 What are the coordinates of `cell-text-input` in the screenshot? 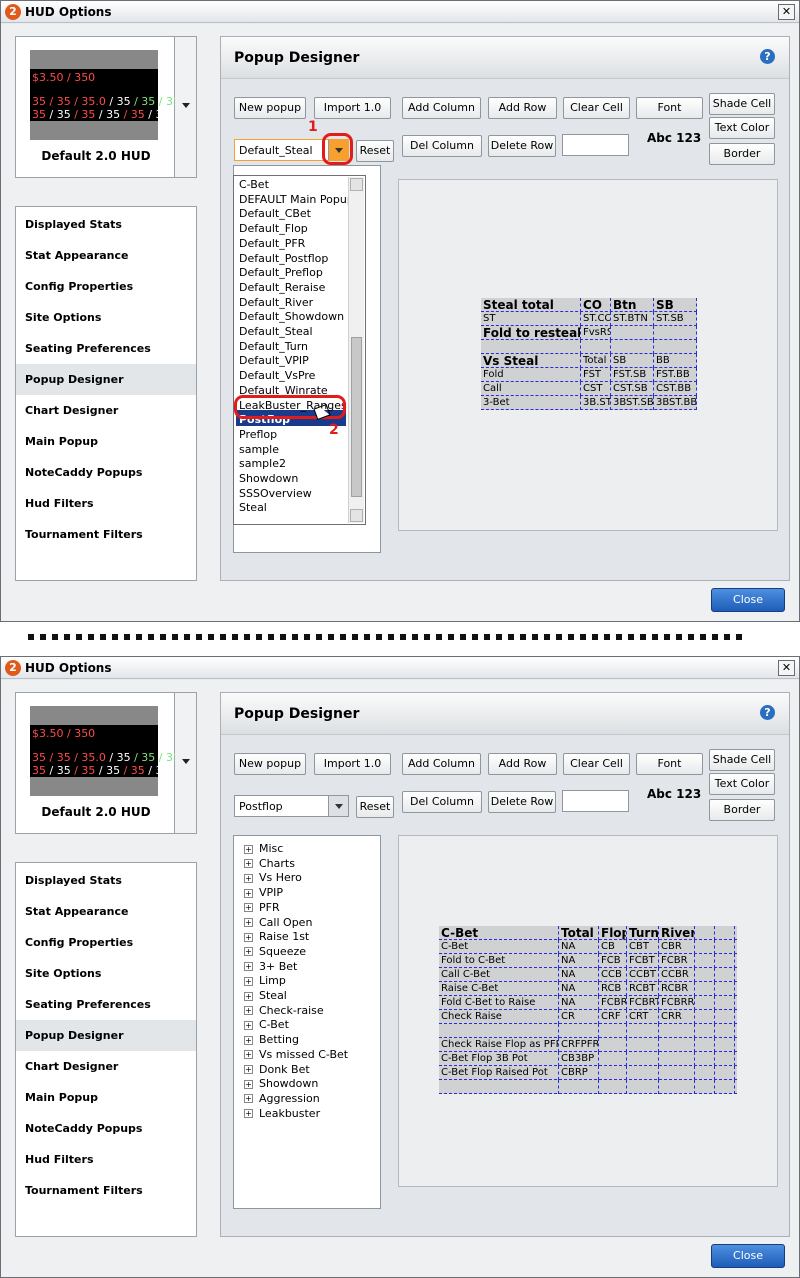 It's located at (595, 801).